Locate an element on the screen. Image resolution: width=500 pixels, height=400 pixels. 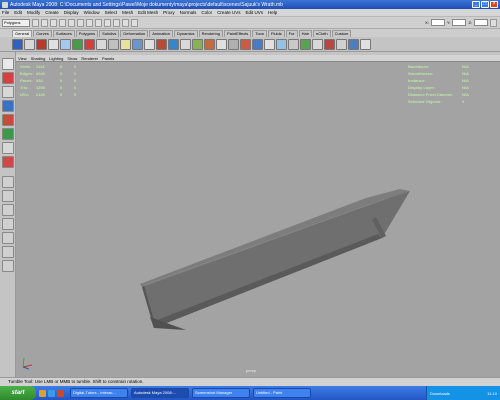
shelf-attribute-editor-icon is located at coordinates (353, 44).